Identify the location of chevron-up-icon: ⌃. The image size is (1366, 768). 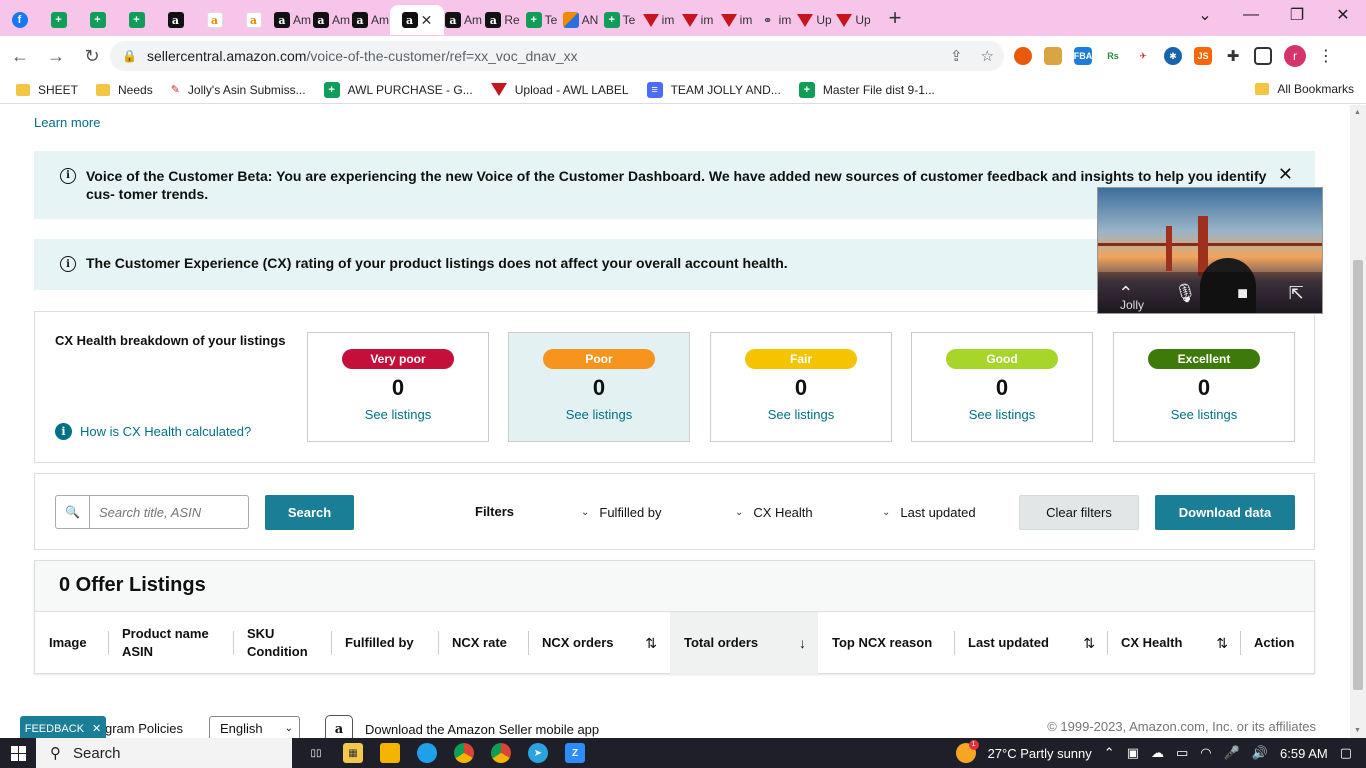
(1109, 753).